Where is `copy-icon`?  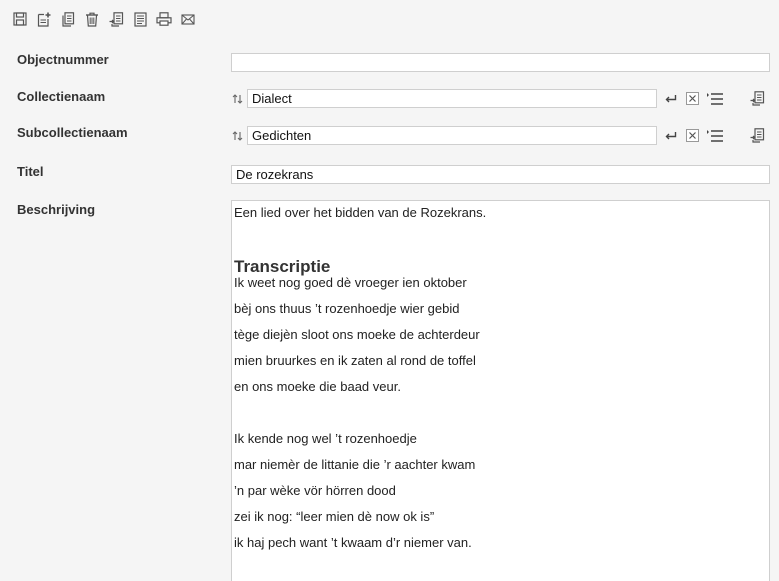 copy-icon is located at coordinates (68, 19).